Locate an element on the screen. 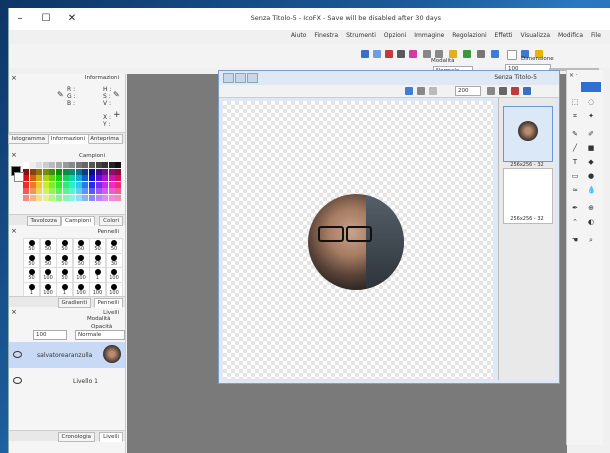 The width and height of the screenshot is (610, 453). zoom-icon is located at coordinates (433, 91).